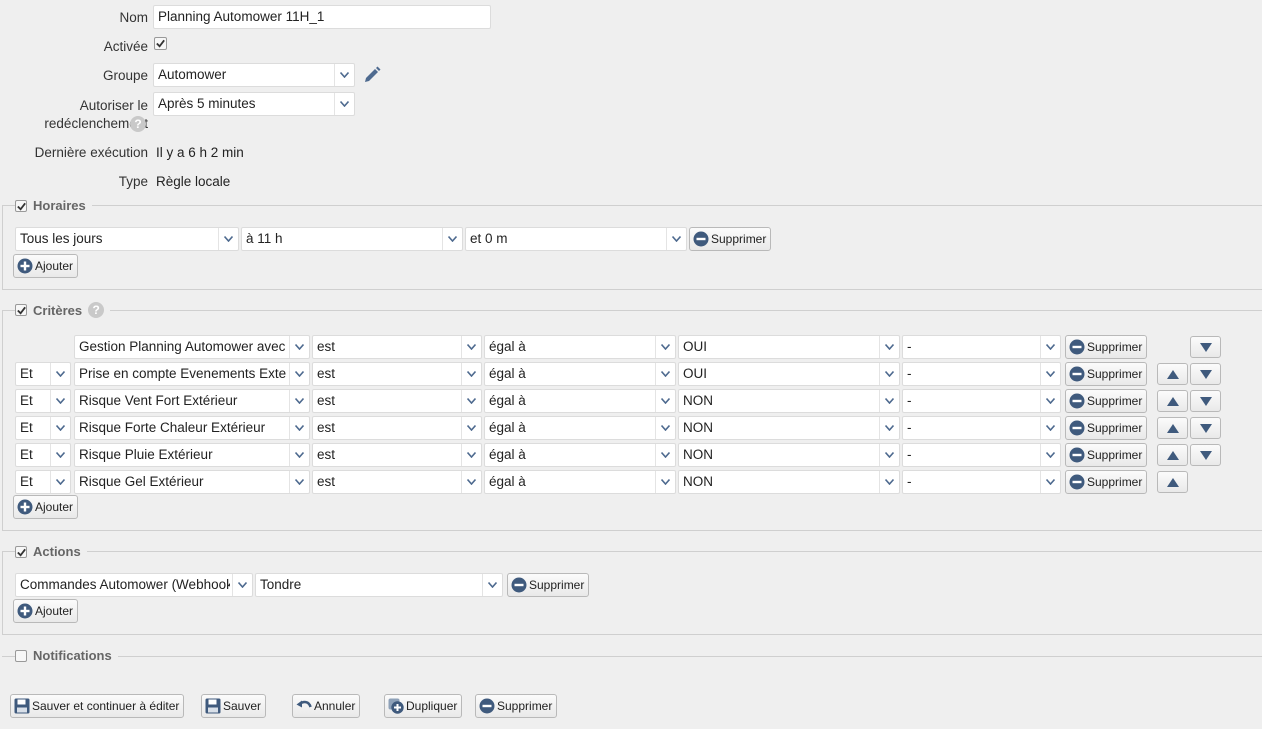 This screenshot has height=729, width=1262. Describe the element at coordinates (200, 152) in the screenshot. I see `last-exec-value: Il y a 6 h 2 min` at that location.